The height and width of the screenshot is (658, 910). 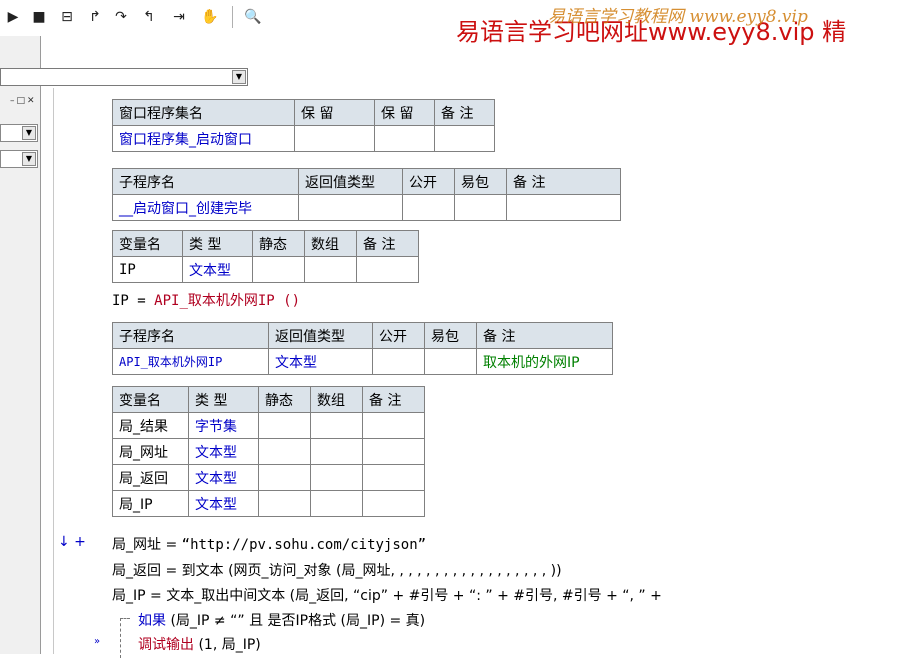 What do you see at coordinates (203, 138) in the screenshot?
I see `assembly-name-cell: 窗口程序集_启动窗口` at bounding box center [203, 138].